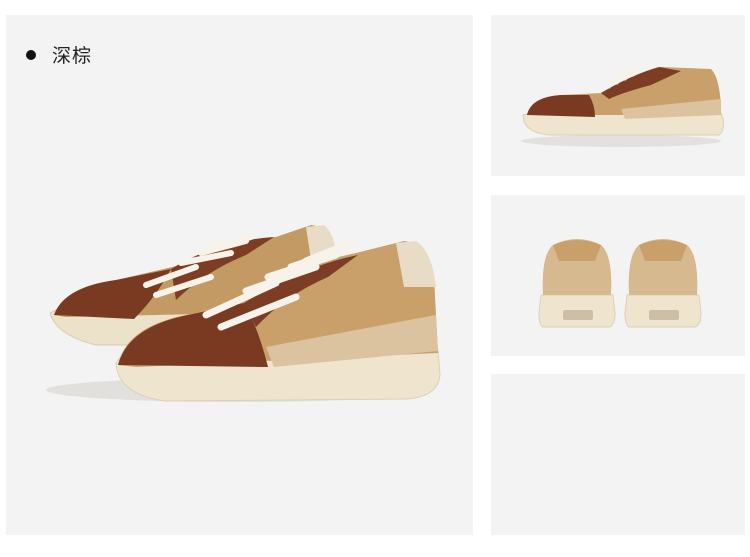 Image resolution: width=750 pixels, height=557 pixels. Describe the element at coordinates (618, 454) in the screenshot. I see `thumbnail-empty` at that location.